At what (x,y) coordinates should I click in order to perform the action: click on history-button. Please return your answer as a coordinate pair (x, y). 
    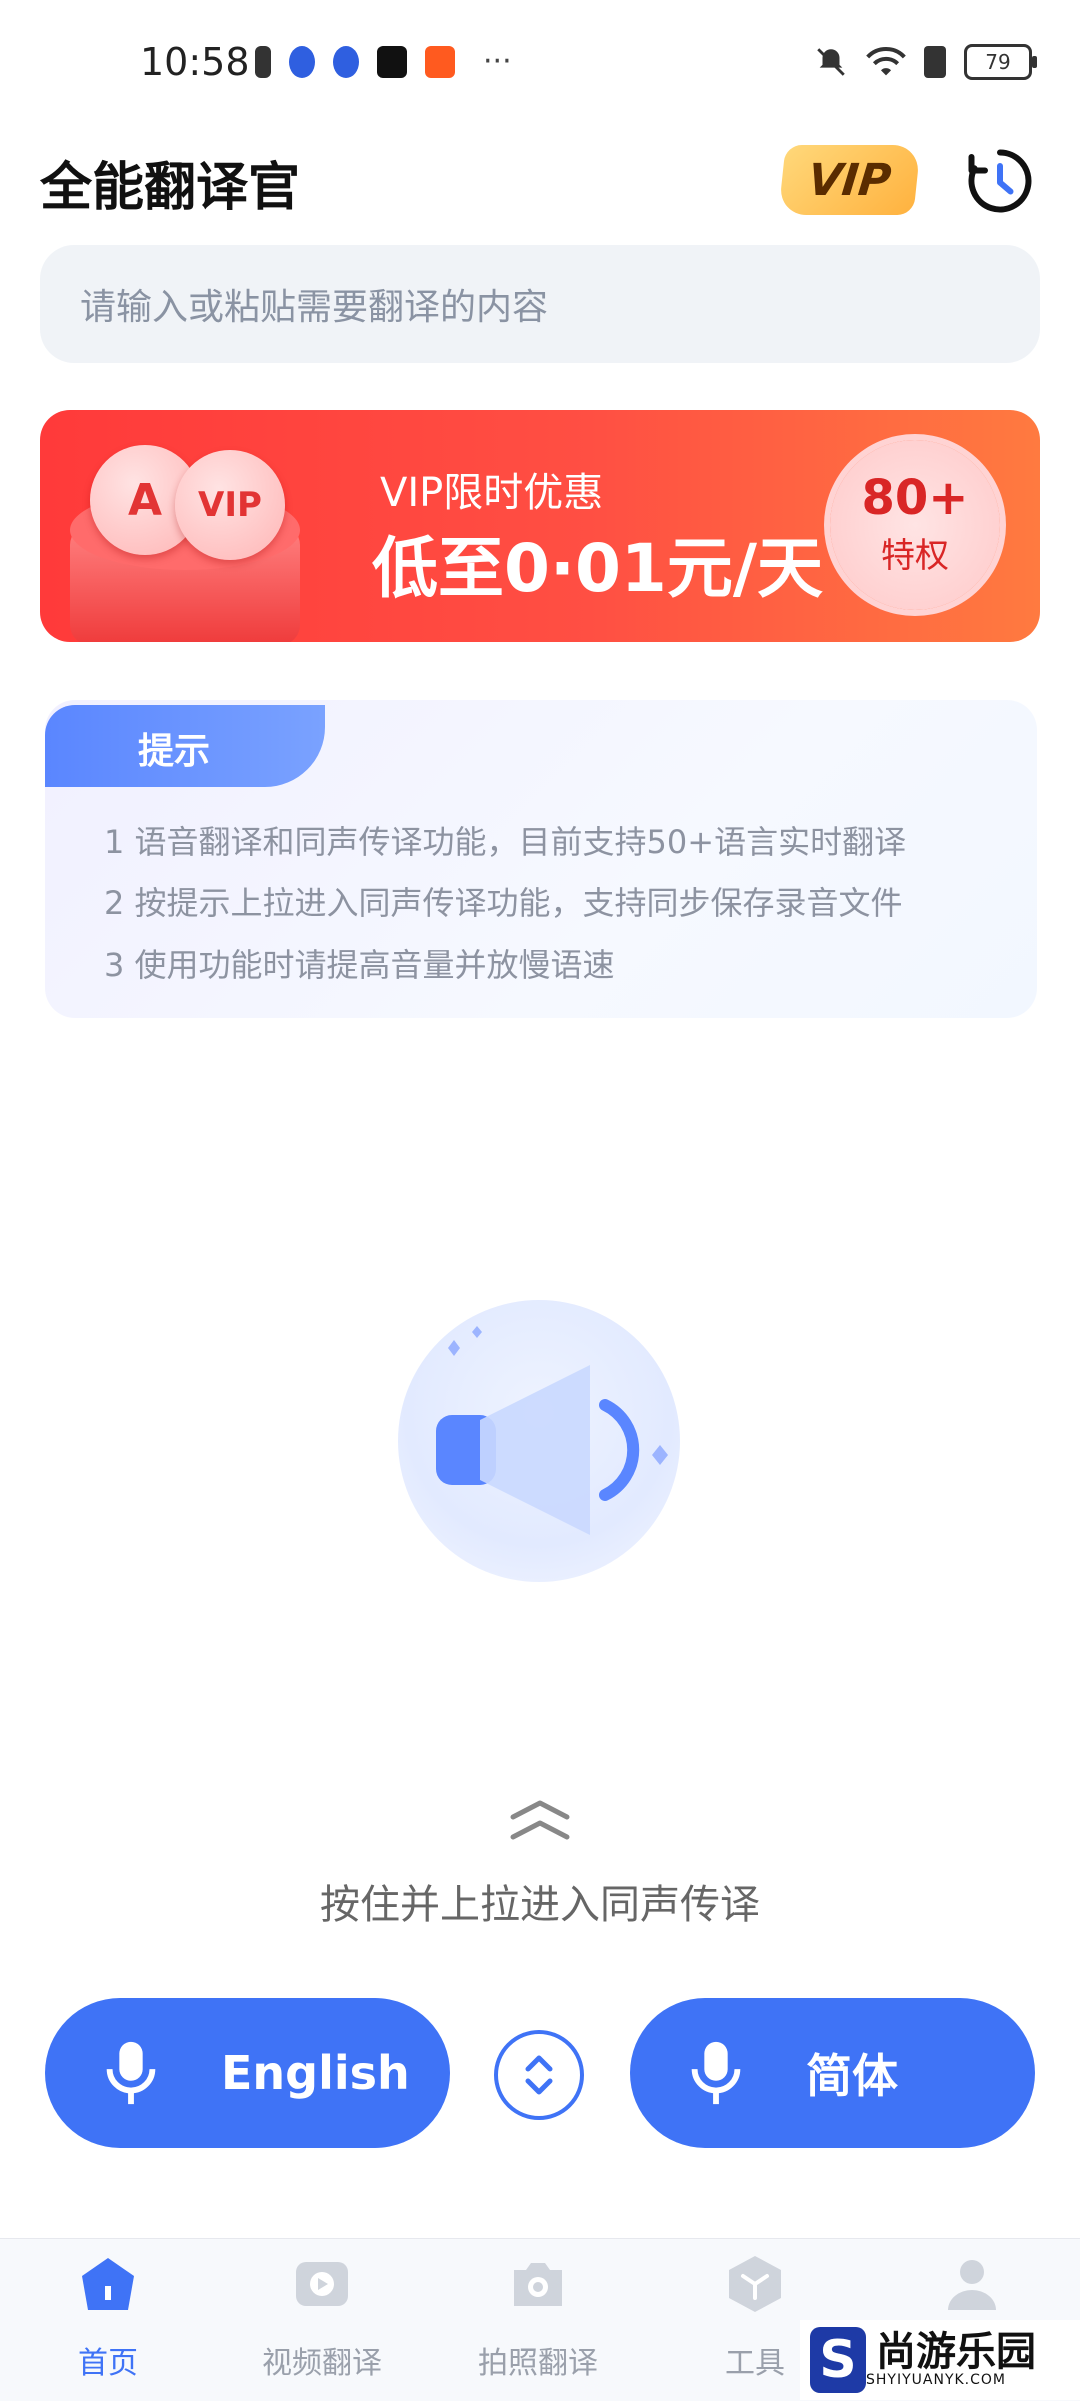
    Looking at the image, I should click on (1000, 181).